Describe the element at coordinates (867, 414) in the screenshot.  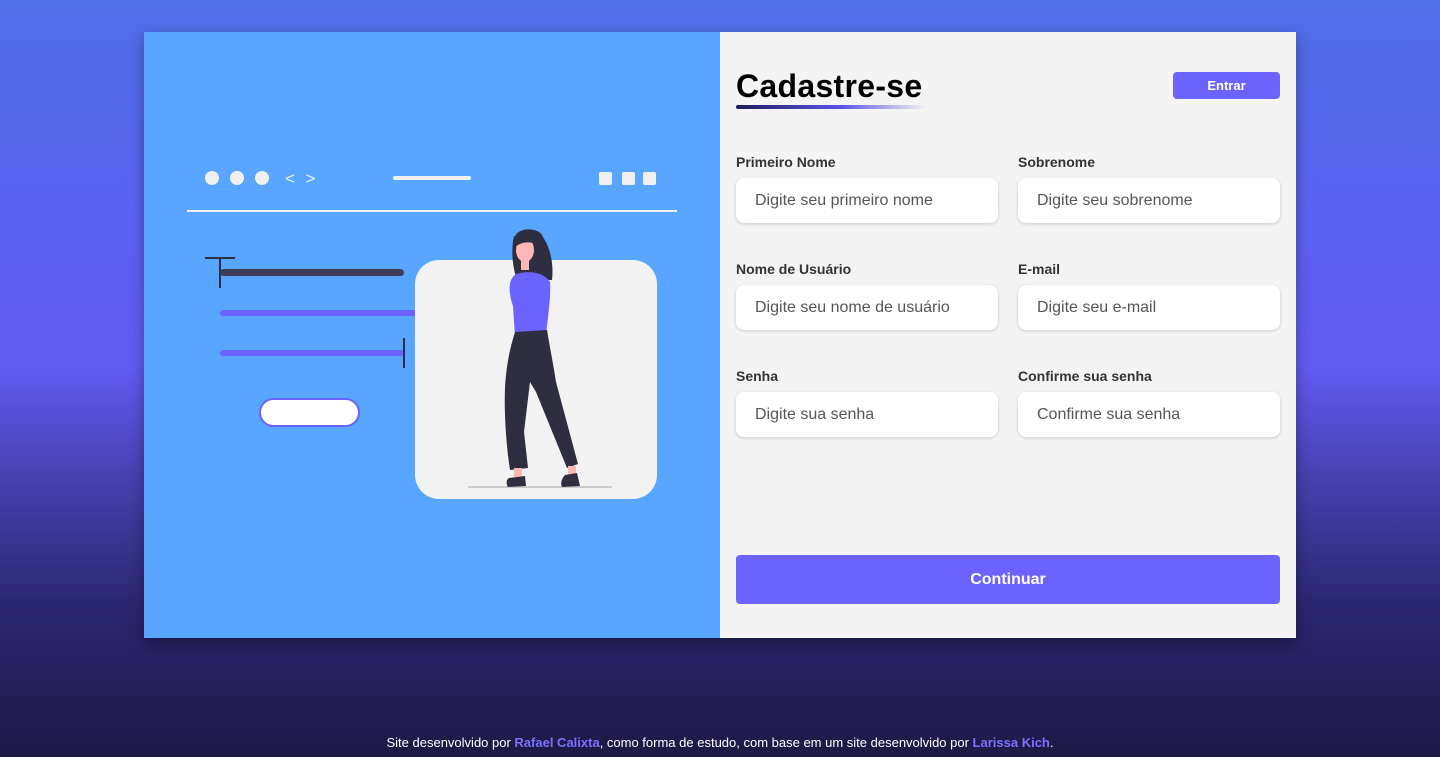
I see `password-input` at that location.